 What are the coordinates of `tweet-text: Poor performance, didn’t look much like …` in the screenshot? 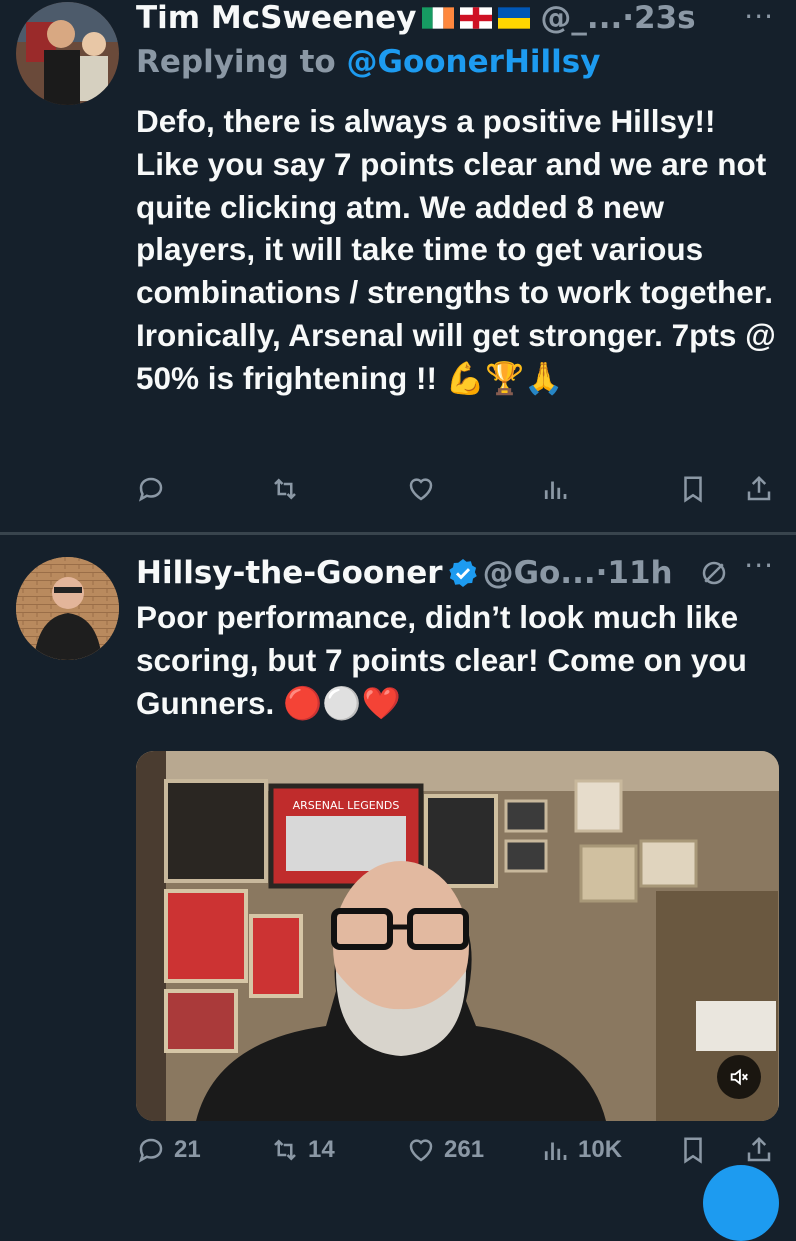 It's located at (441, 660).